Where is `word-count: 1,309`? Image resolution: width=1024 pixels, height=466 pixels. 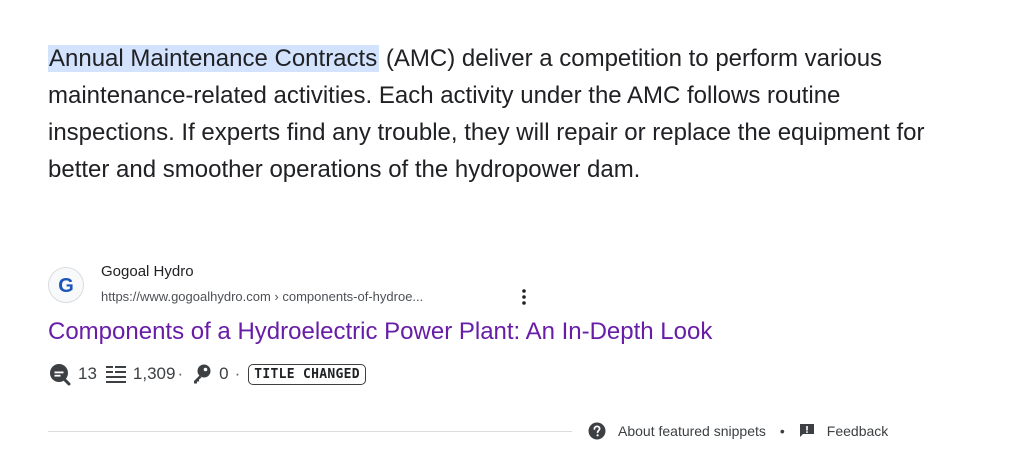
word-count: 1,309 is located at coordinates (154, 373).